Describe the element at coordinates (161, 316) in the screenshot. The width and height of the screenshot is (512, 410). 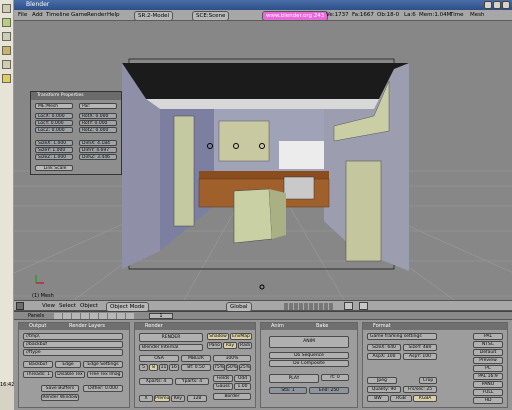
I see `frame-field: 1` at that location.